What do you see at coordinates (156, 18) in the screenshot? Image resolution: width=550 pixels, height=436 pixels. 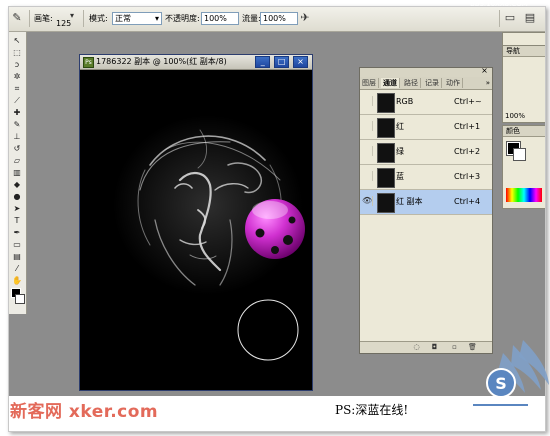 I see `chevron-down-icon: ▾` at bounding box center [156, 18].